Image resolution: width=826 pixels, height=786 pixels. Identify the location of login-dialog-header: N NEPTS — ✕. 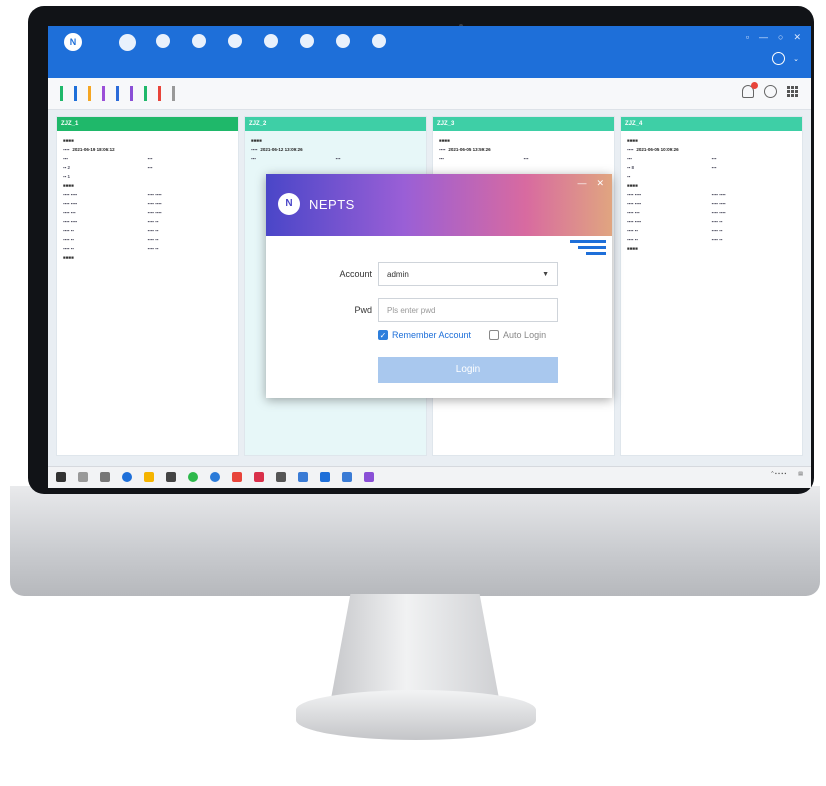
(439, 205).